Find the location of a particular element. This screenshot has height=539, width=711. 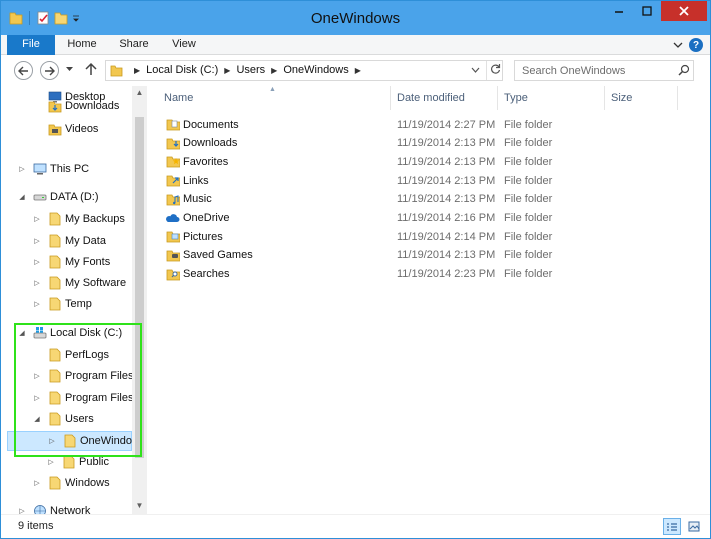

file-row-documents: Documents 11/19/2014 2:27 PM File folder is located at coordinates (428, 124).